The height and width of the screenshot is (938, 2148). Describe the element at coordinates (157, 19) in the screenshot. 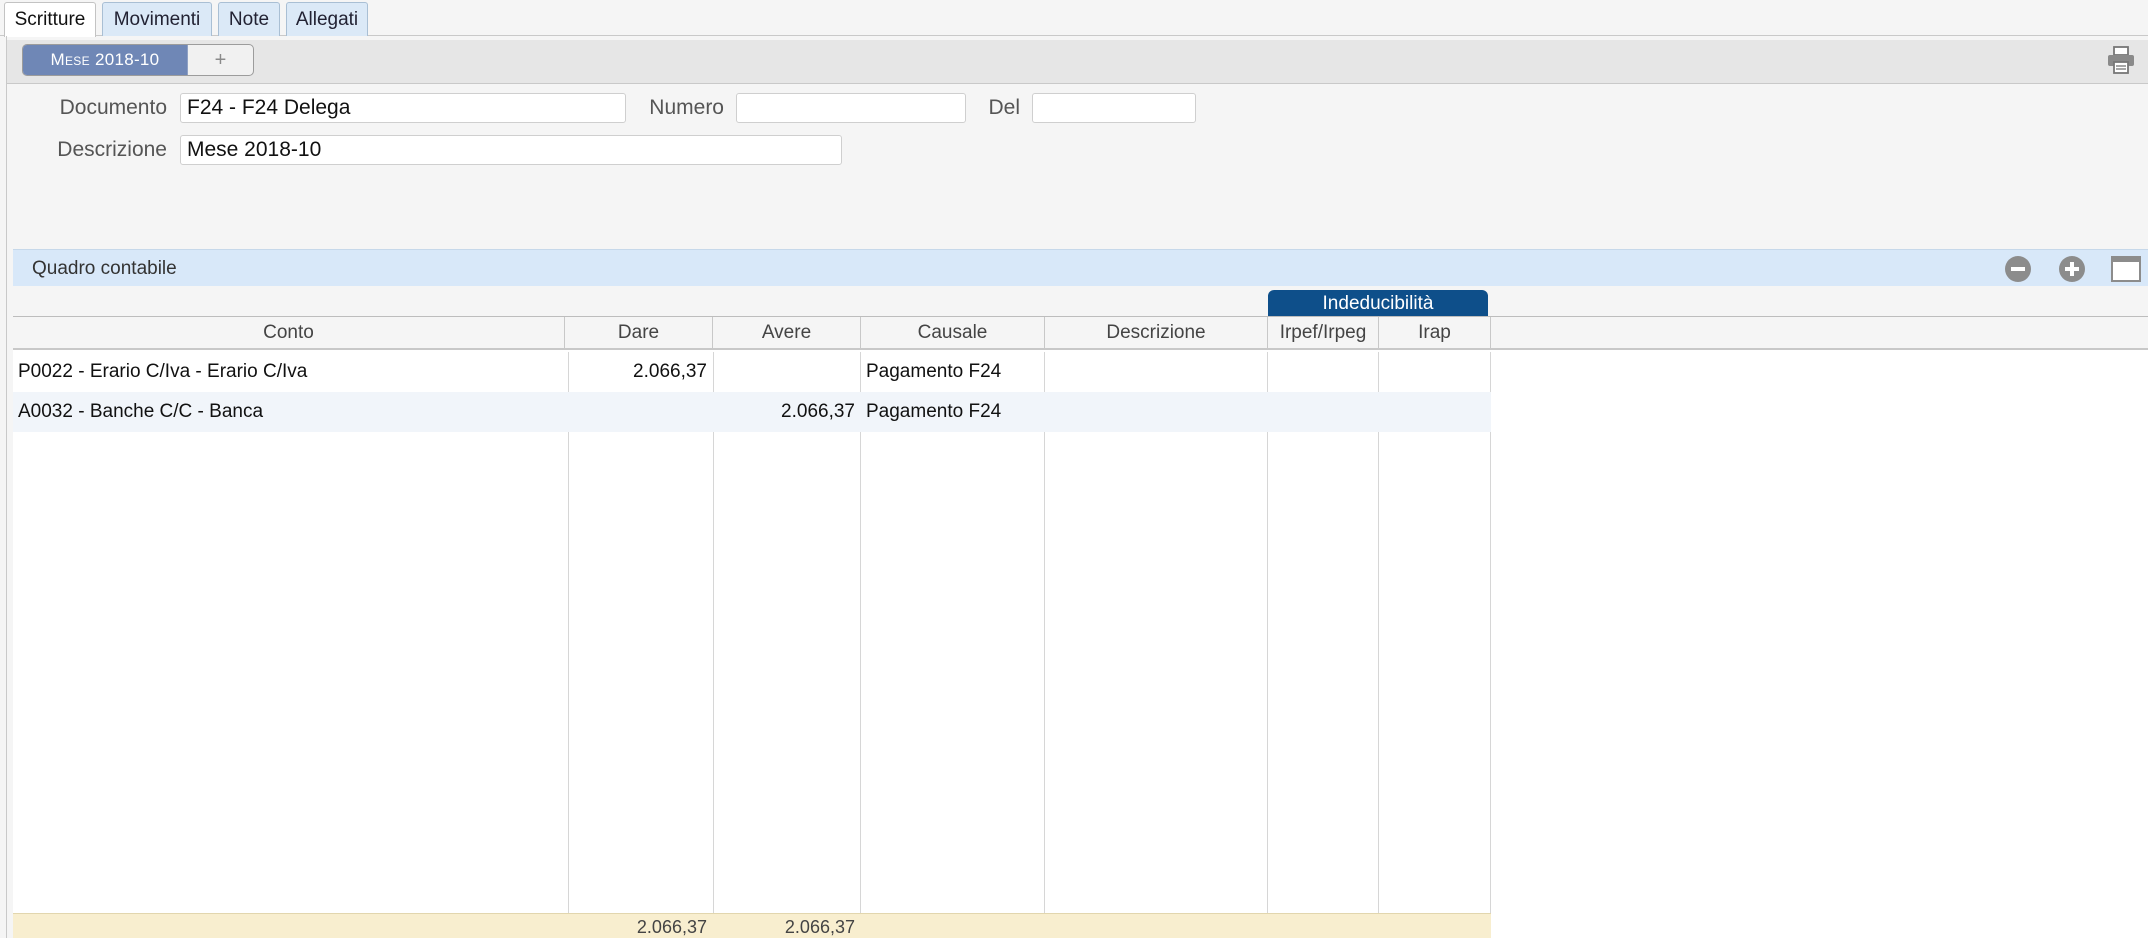

I see `tab-movimenti: Movimenti` at that location.